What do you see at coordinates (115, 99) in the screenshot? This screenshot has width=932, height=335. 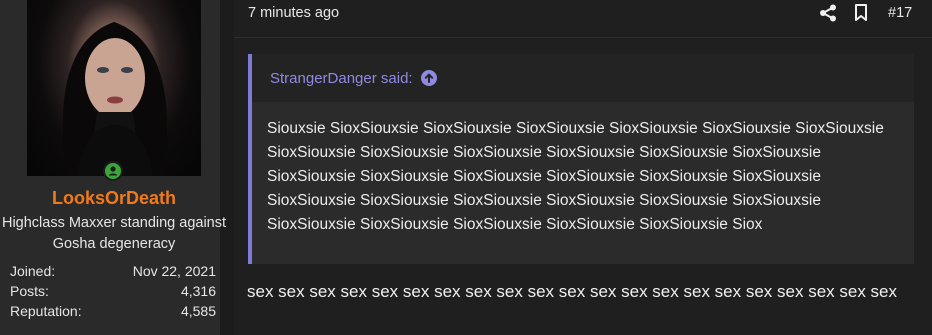 I see `avatar-image` at bounding box center [115, 99].